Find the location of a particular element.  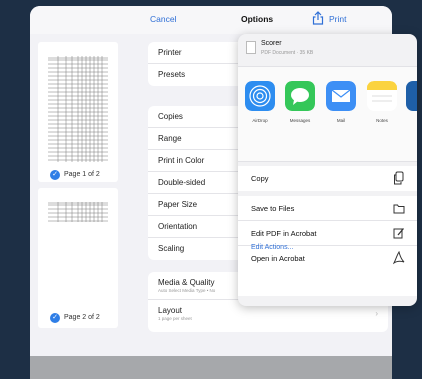

app-icon is located at coordinates (411, 96).